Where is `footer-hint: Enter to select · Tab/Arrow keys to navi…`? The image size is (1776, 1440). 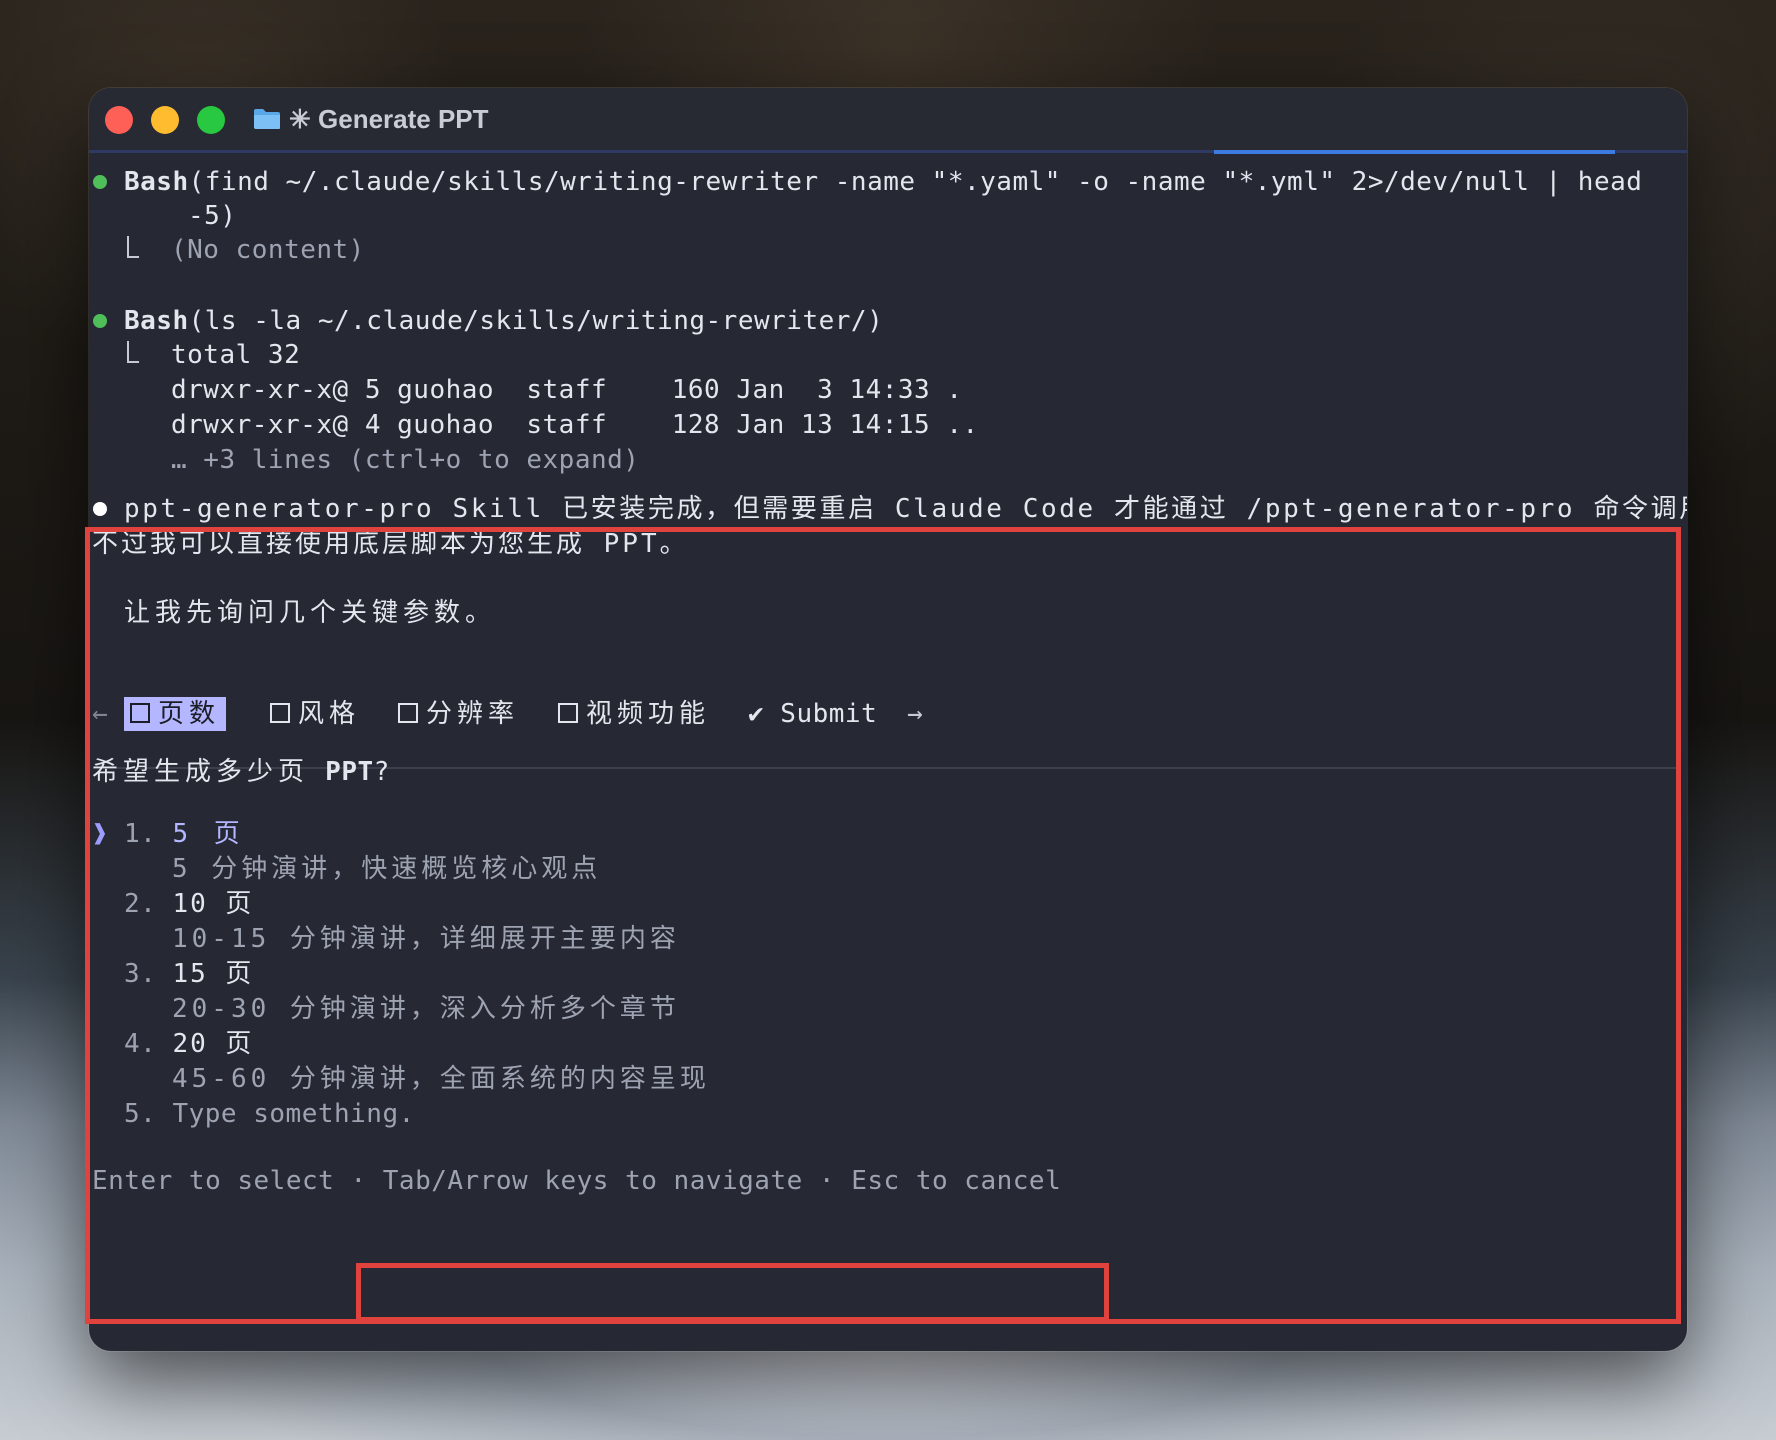
footer-hint: Enter to select · Tab/Arrow keys to navi… is located at coordinates (576, 1181).